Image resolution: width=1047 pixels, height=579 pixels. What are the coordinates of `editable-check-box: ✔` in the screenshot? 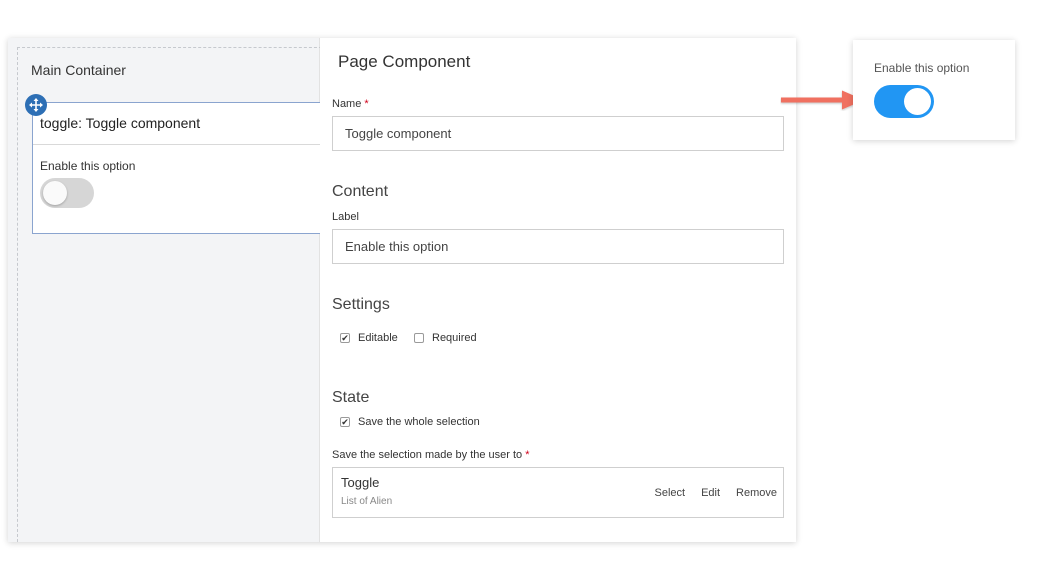 It's located at (345, 337).